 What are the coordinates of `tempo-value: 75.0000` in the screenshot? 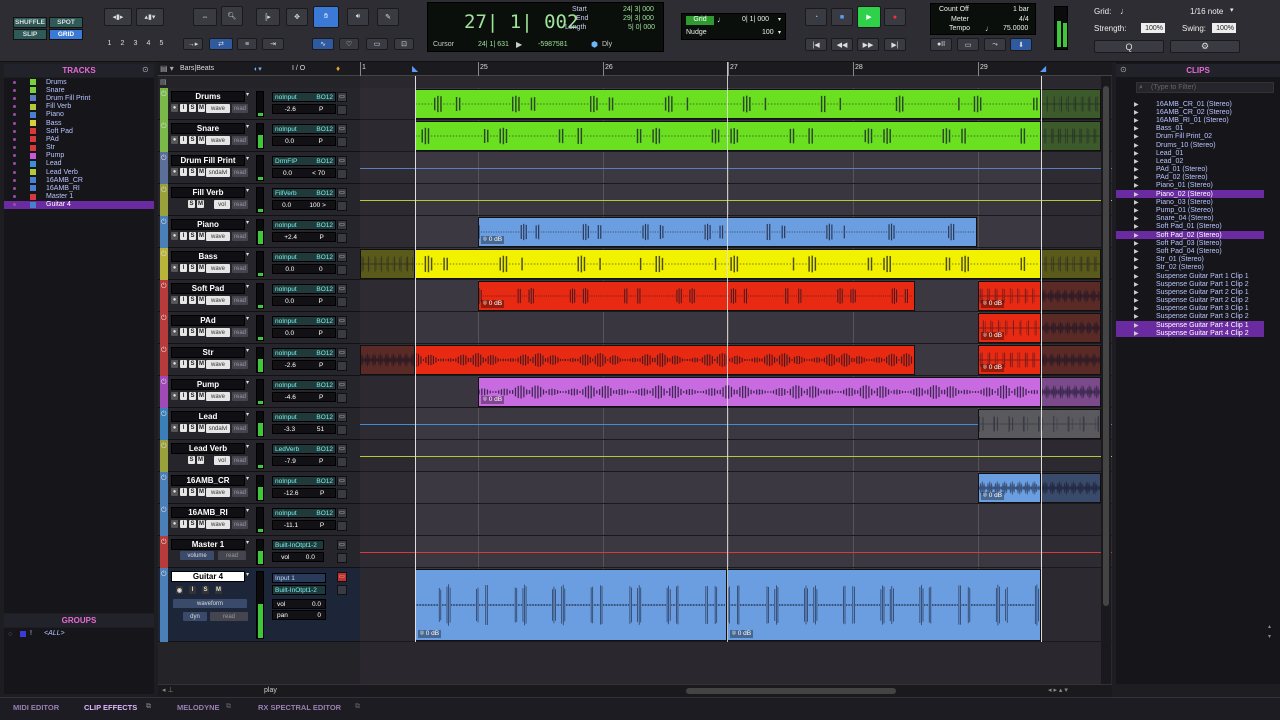 It's located at (1015, 28).